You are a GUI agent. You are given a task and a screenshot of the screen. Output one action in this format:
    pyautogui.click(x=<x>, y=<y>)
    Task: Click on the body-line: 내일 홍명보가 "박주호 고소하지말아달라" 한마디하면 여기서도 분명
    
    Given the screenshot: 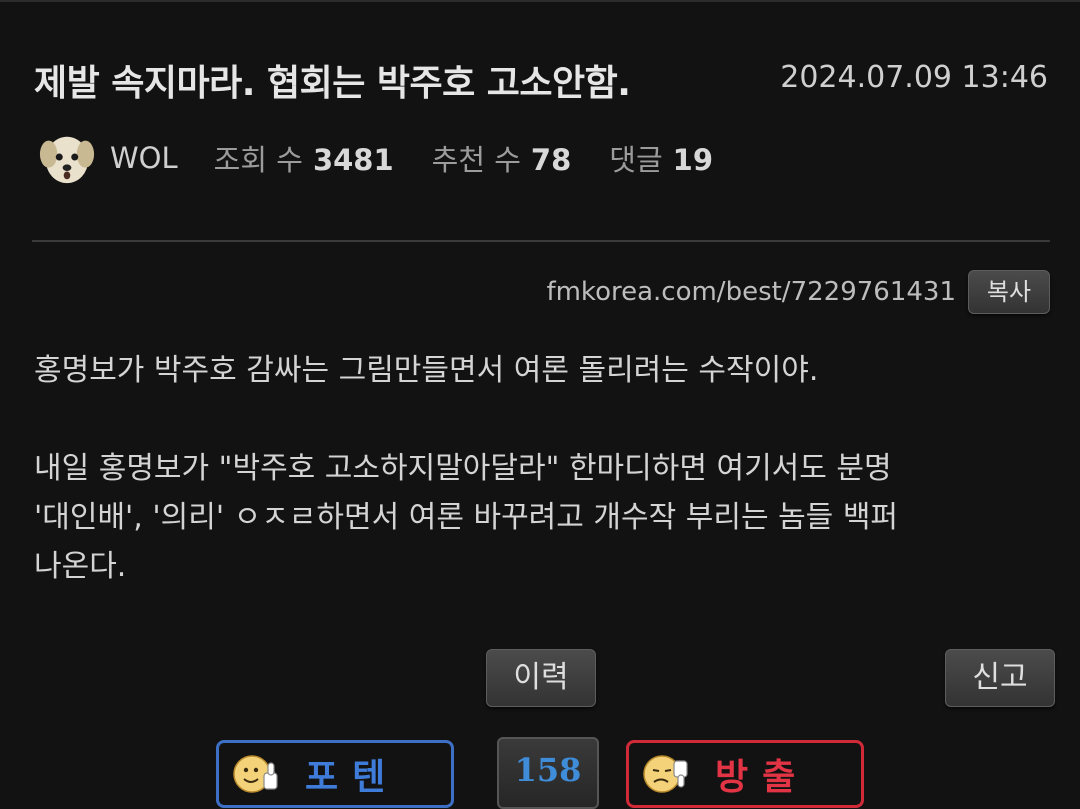 What is the action you would take?
    pyautogui.click(x=463, y=468)
    